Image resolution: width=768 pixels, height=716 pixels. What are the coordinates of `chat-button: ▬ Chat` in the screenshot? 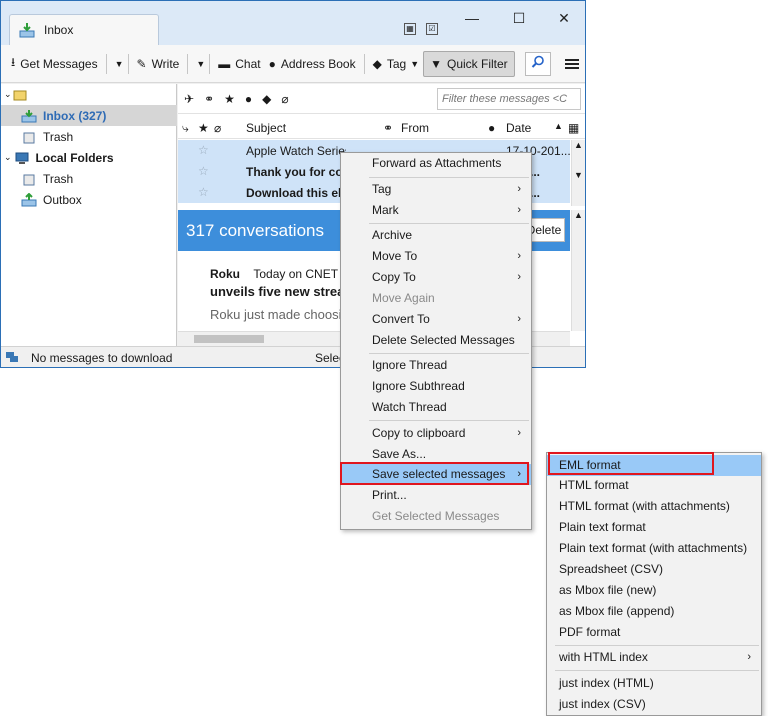 It's located at (239, 64).